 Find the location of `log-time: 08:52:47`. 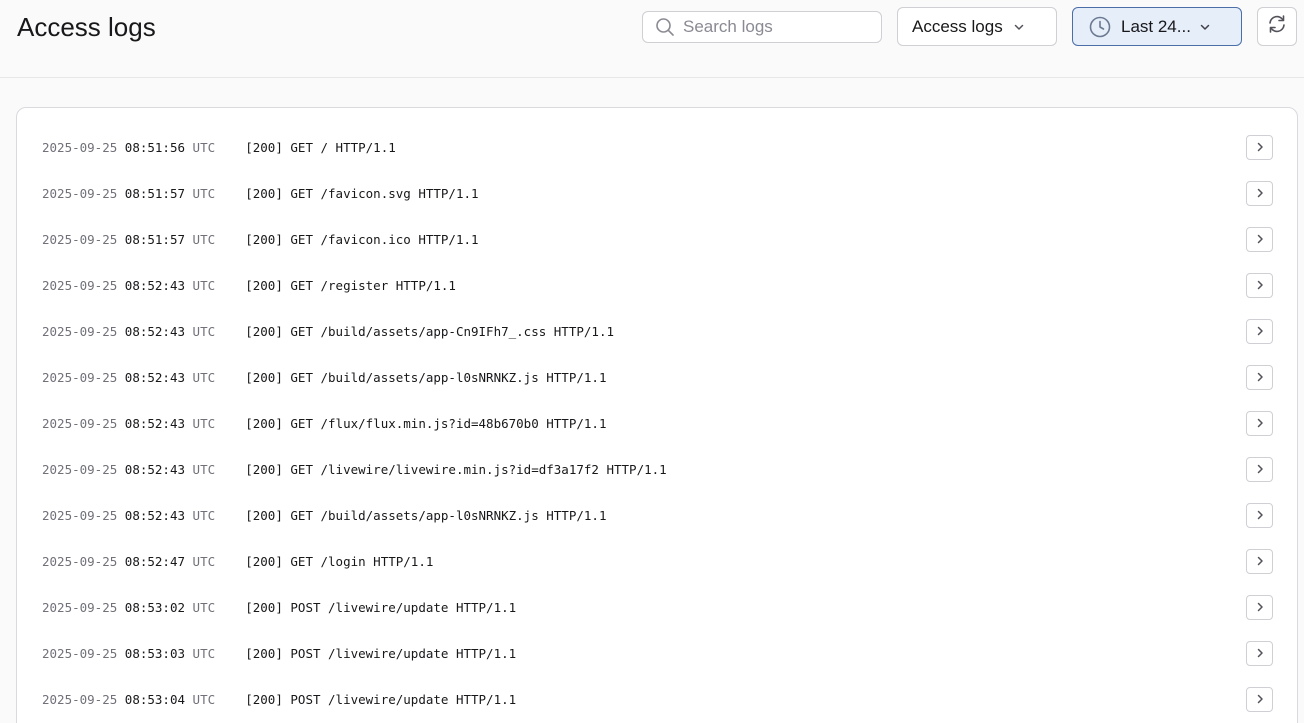

log-time: 08:52:47 is located at coordinates (155, 561).